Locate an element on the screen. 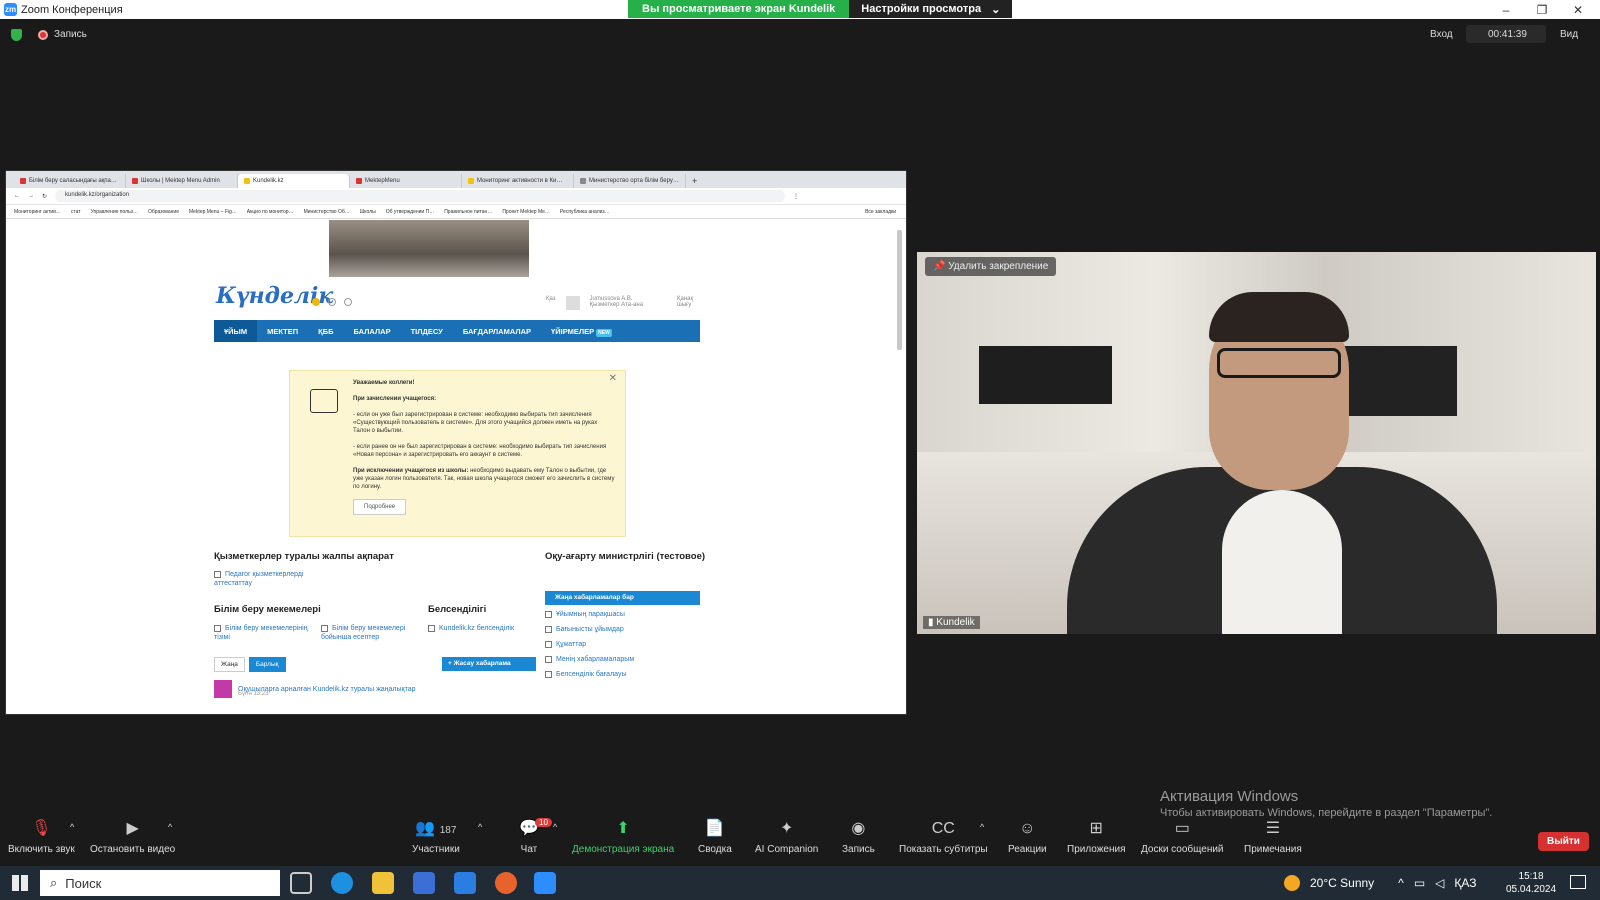 Image resolution: width=1600 pixels, height=900 pixels. shield-icon is located at coordinates (16, 35).